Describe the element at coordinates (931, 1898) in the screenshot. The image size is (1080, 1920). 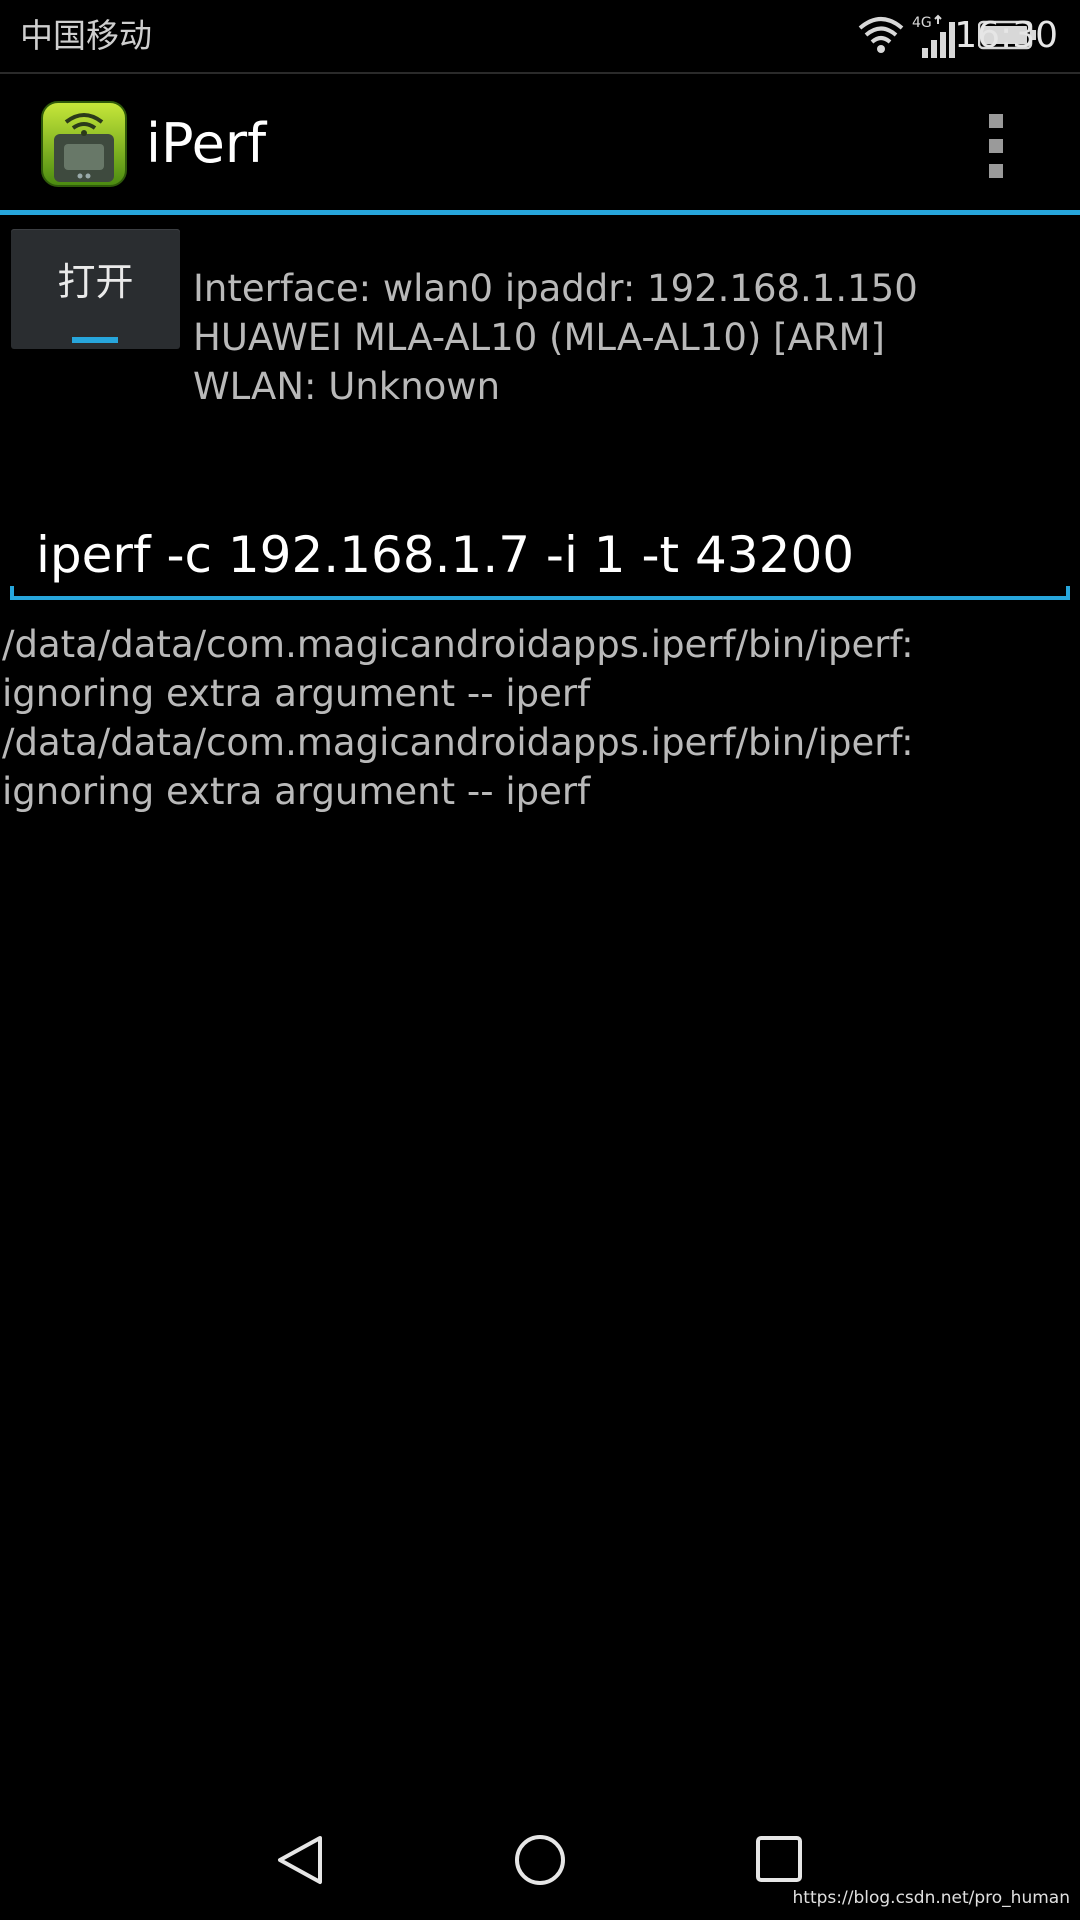
I see `watermark: https://blog.csdn.net/pro_human` at that location.